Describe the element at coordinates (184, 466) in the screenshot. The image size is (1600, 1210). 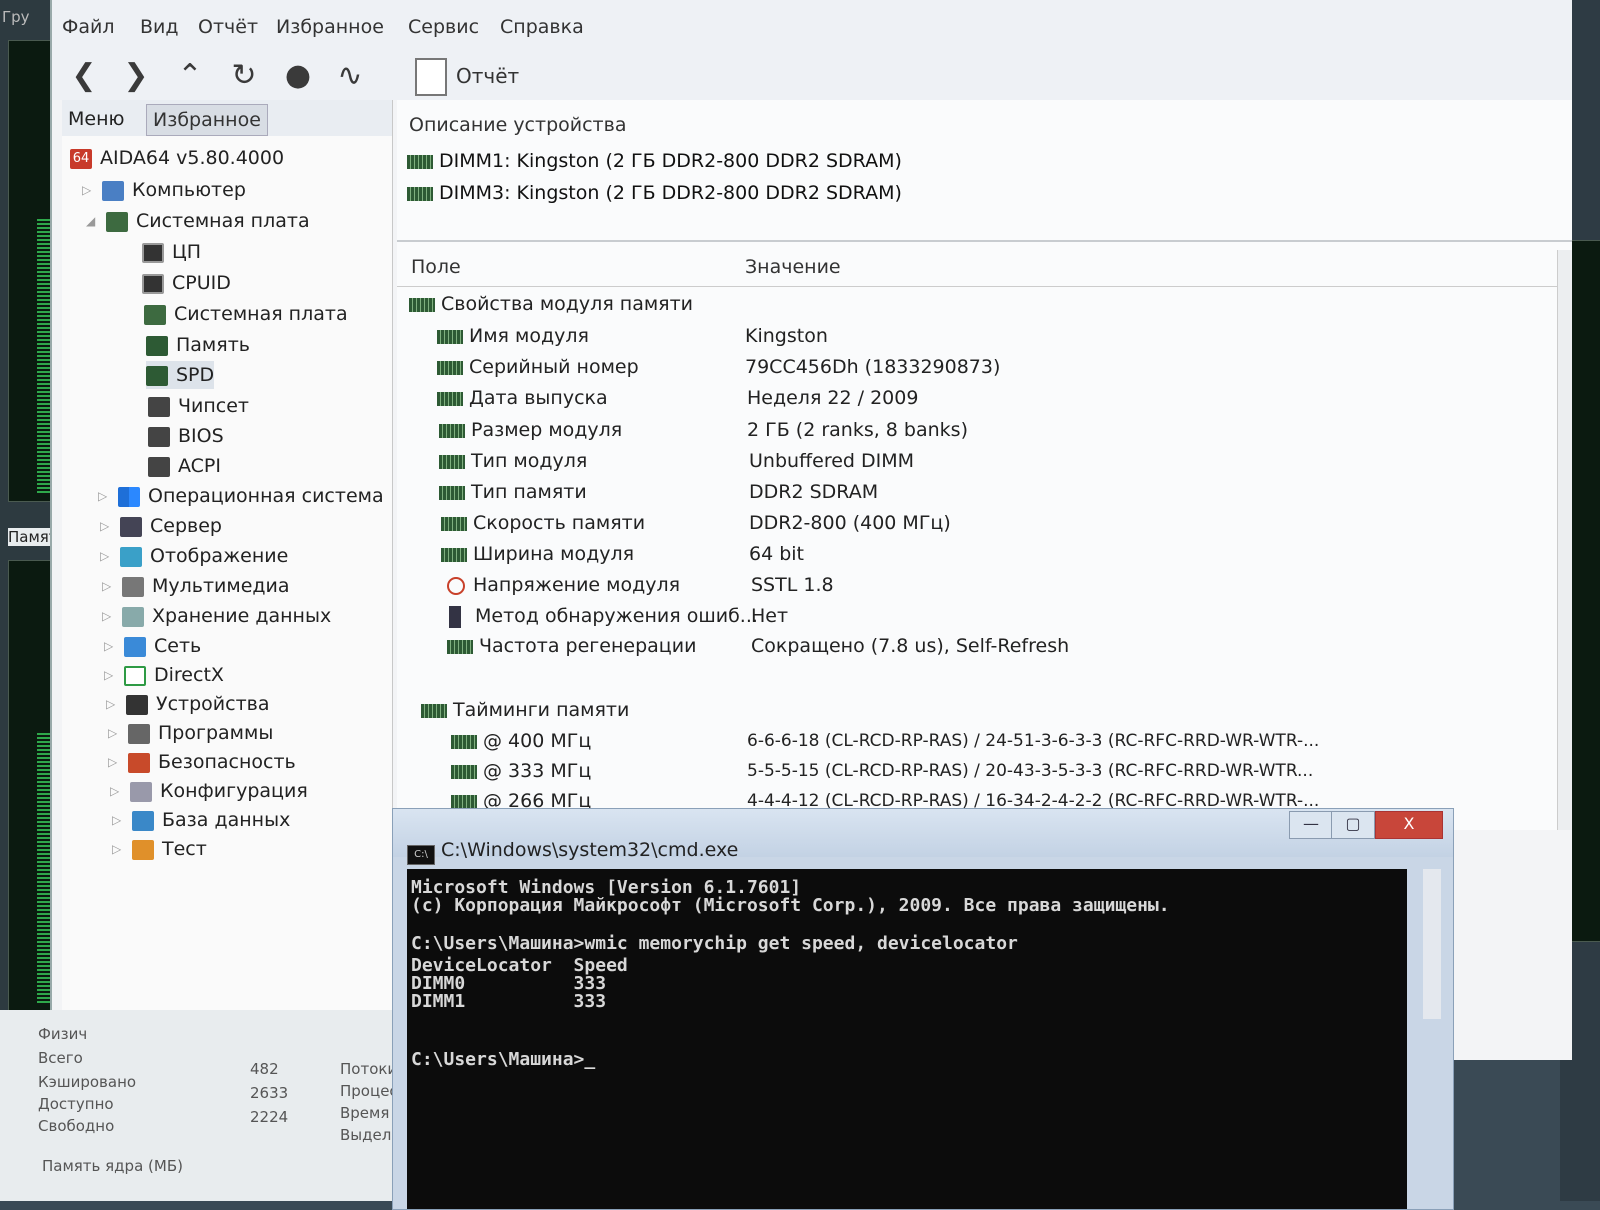
I see `tree-item-acpi: ACPI` at that location.